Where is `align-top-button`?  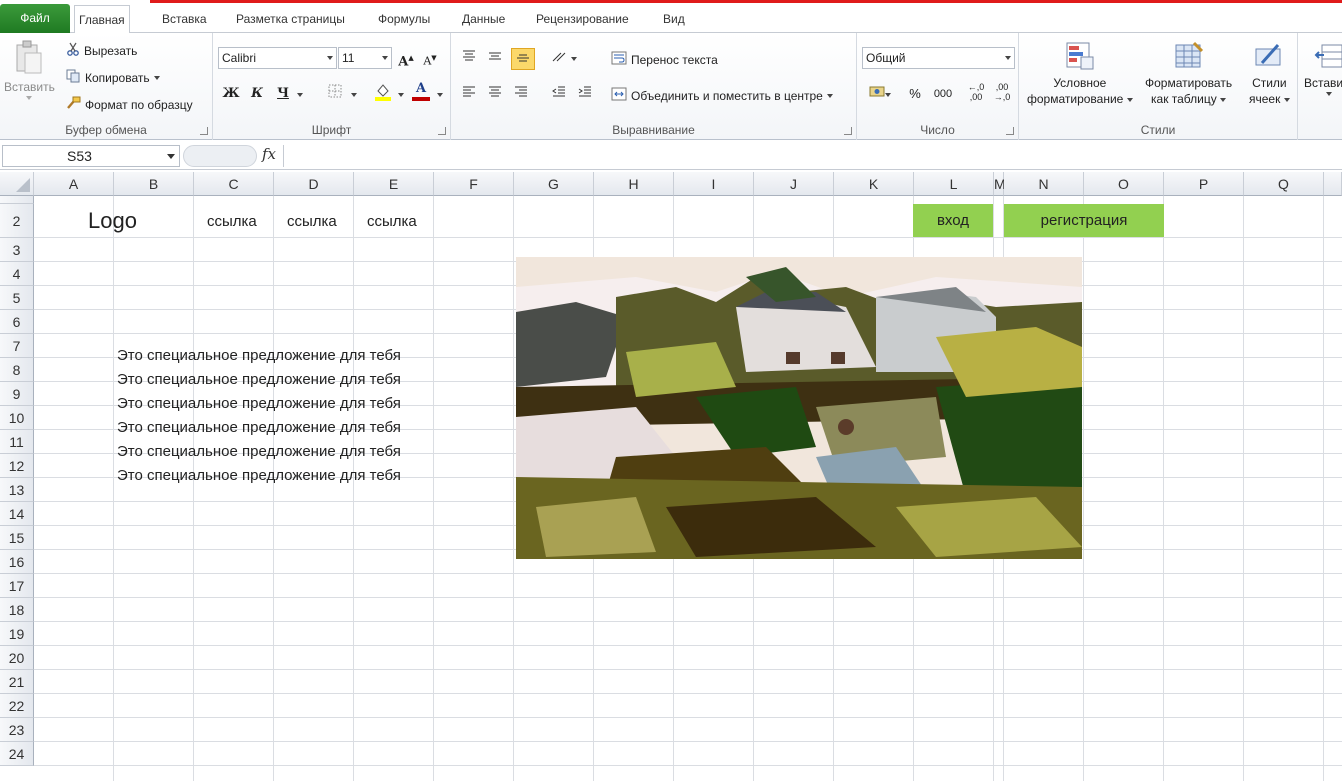
align-top-button is located at coordinates (469, 58).